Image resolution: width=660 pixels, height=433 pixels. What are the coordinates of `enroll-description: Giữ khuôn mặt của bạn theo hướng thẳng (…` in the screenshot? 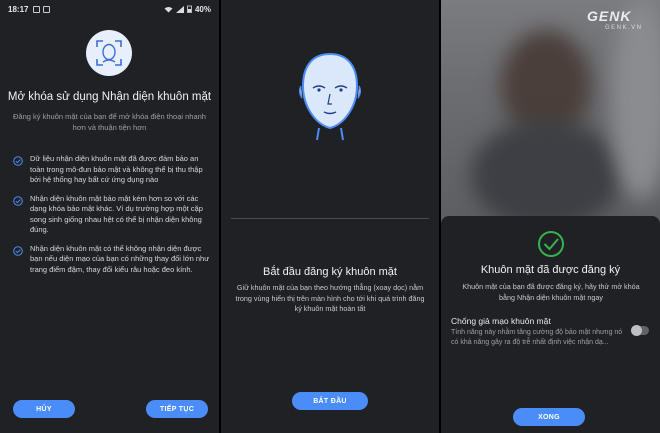 It's located at (330, 298).